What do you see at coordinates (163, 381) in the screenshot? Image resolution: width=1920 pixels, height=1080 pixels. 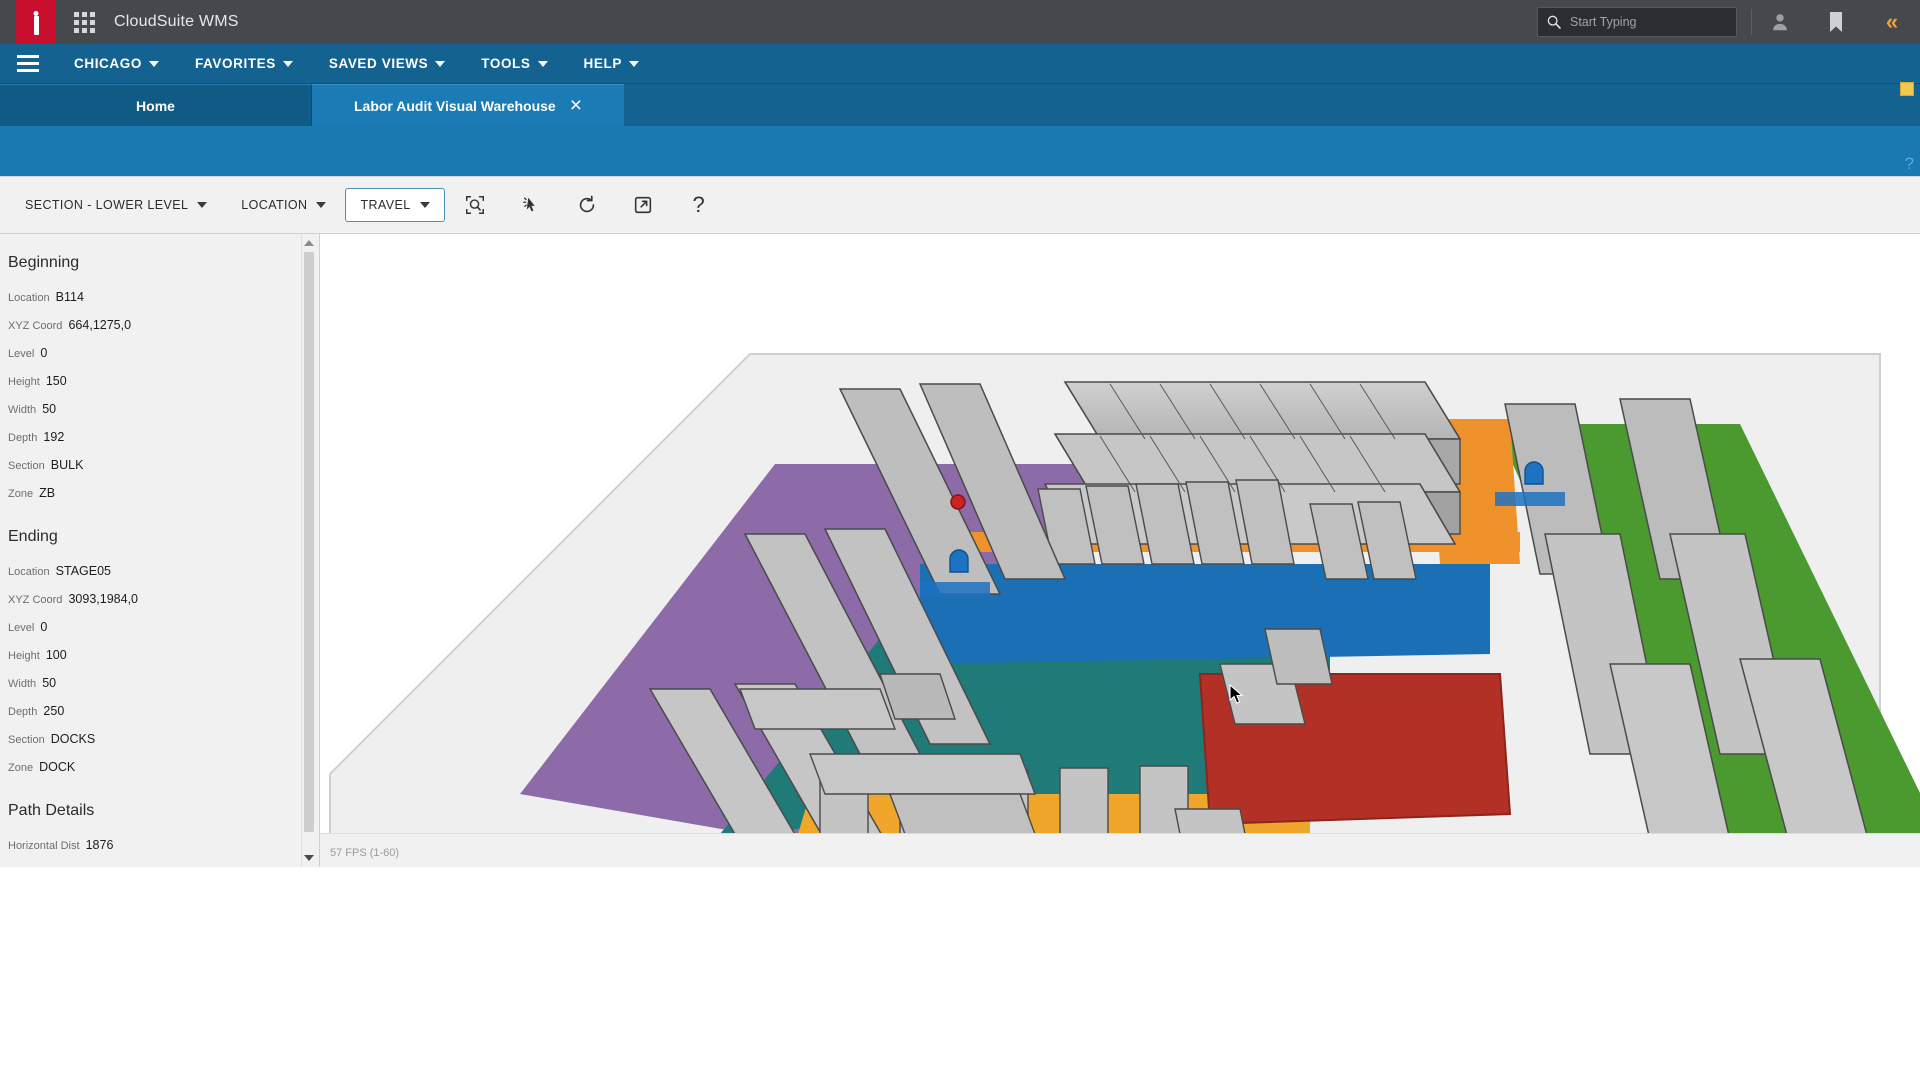 I see `field-beginning-height: Height 150` at bounding box center [163, 381].